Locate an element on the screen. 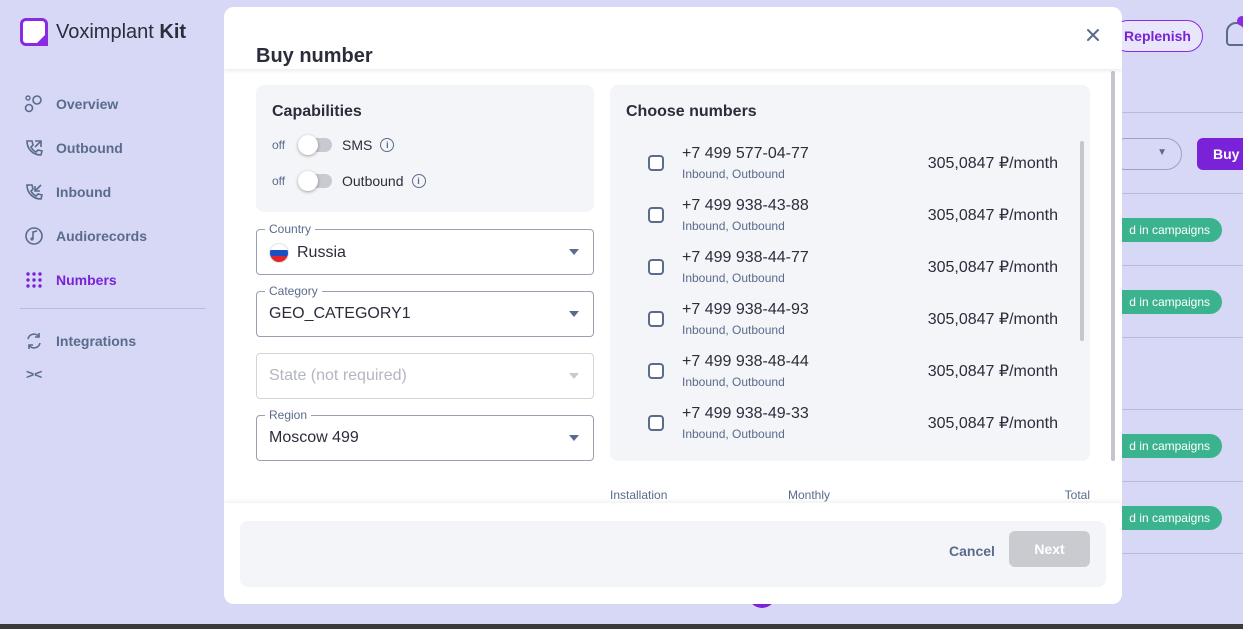  capability-outbound: off Outbound i is located at coordinates (349, 181).